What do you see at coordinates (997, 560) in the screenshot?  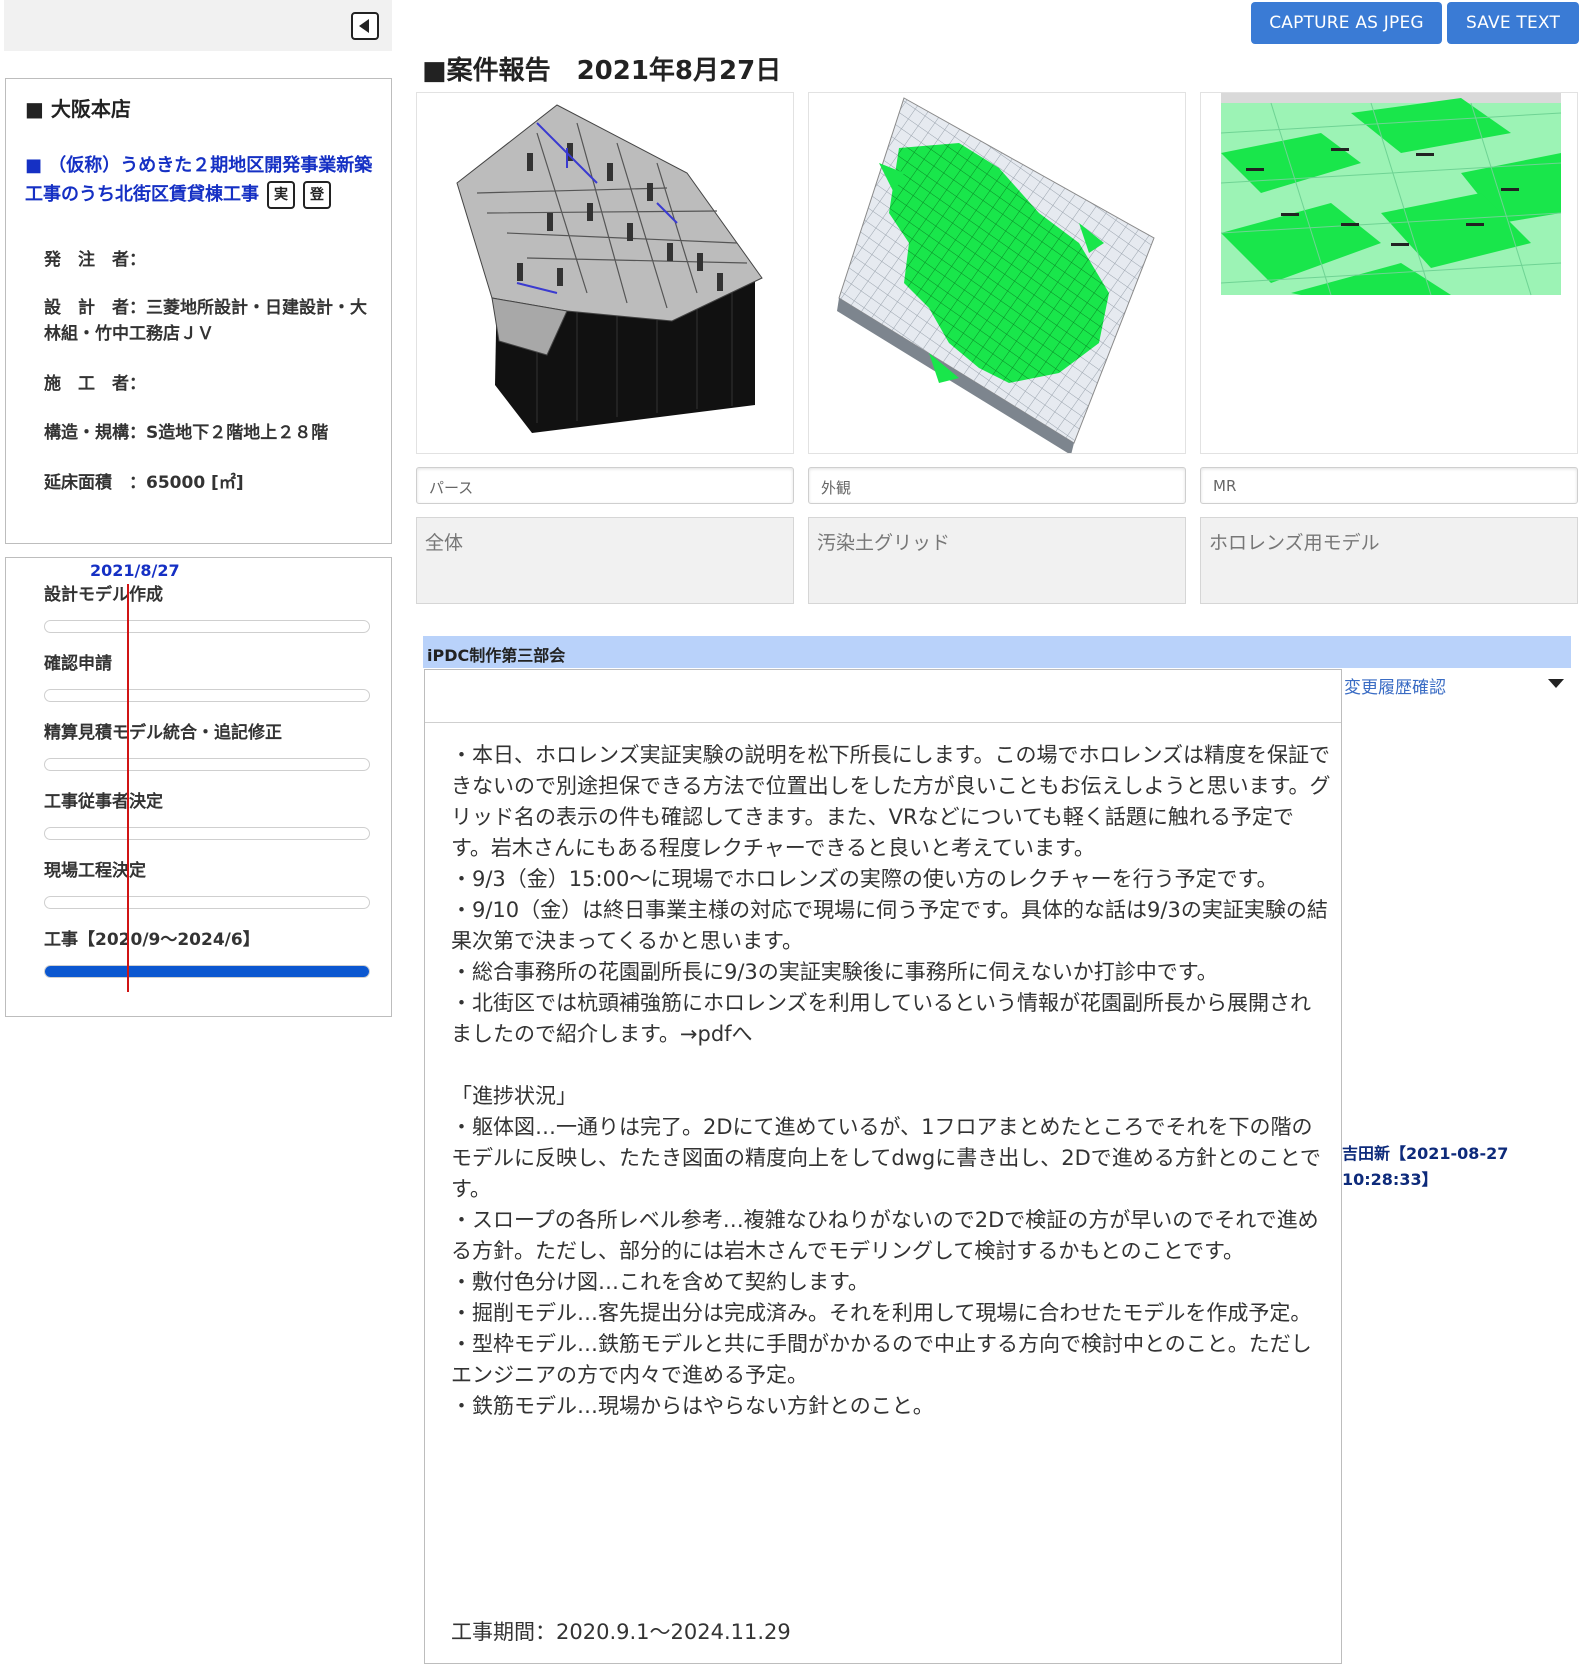 I see `description-textarea-2: 汚染土グリッド` at bounding box center [997, 560].